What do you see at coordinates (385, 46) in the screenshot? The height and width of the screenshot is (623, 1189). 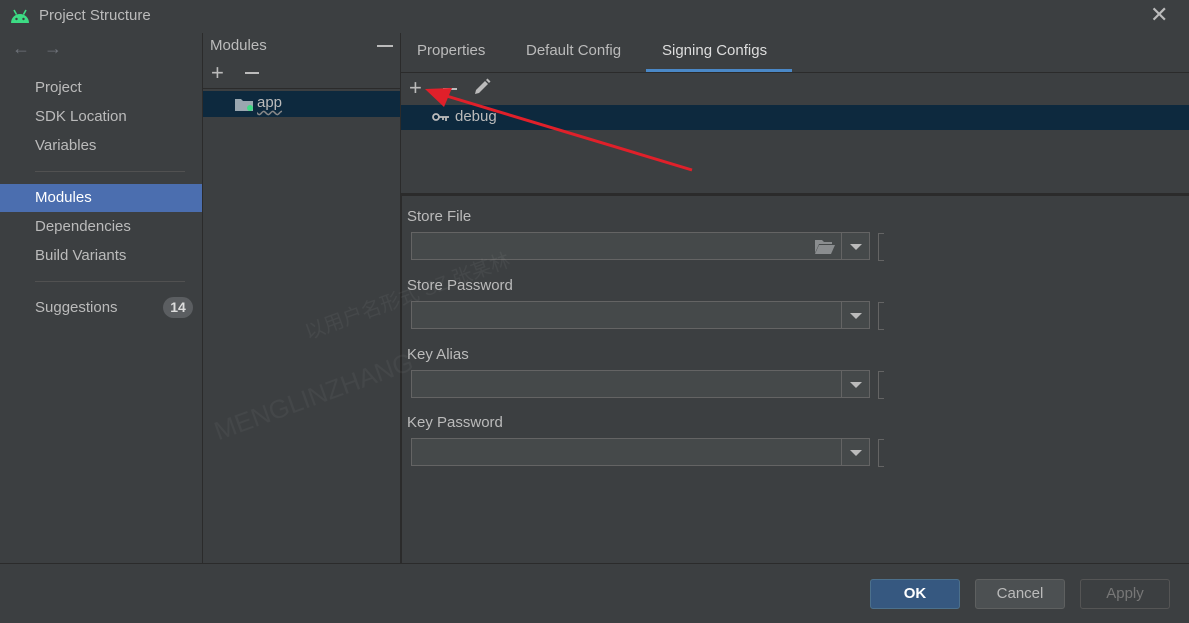 I see `collapse-icon` at bounding box center [385, 46].